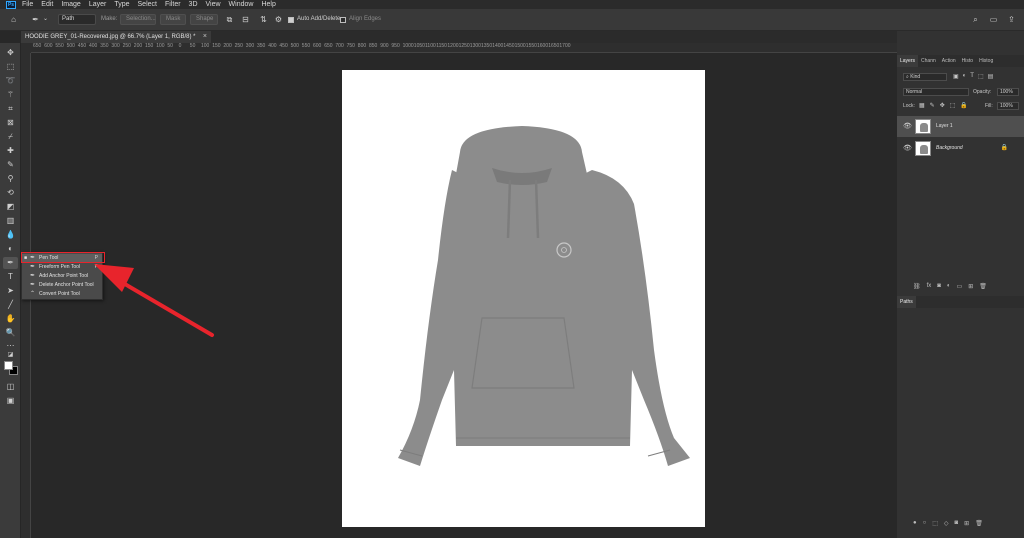  What do you see at coordinates (960, 148) in the screenshot?
I see `layer-row-background: 👁 Background 🔒` at bounding box center [960, 148].